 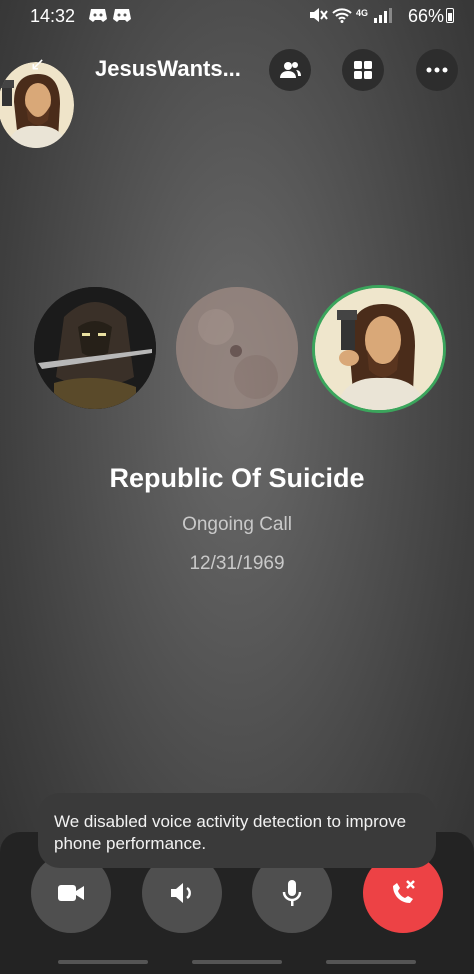 I want to click on svg-text: 4G, so click(x=362, y=13).